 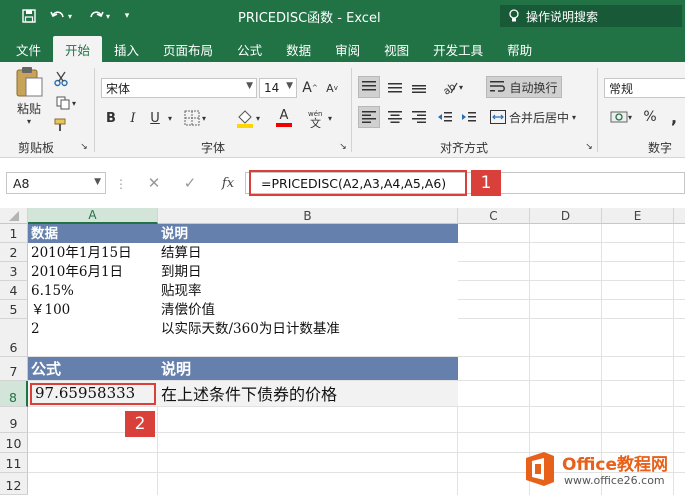 I want to click on tab-page-layout: 页面布局, so click(x=188, y=49).